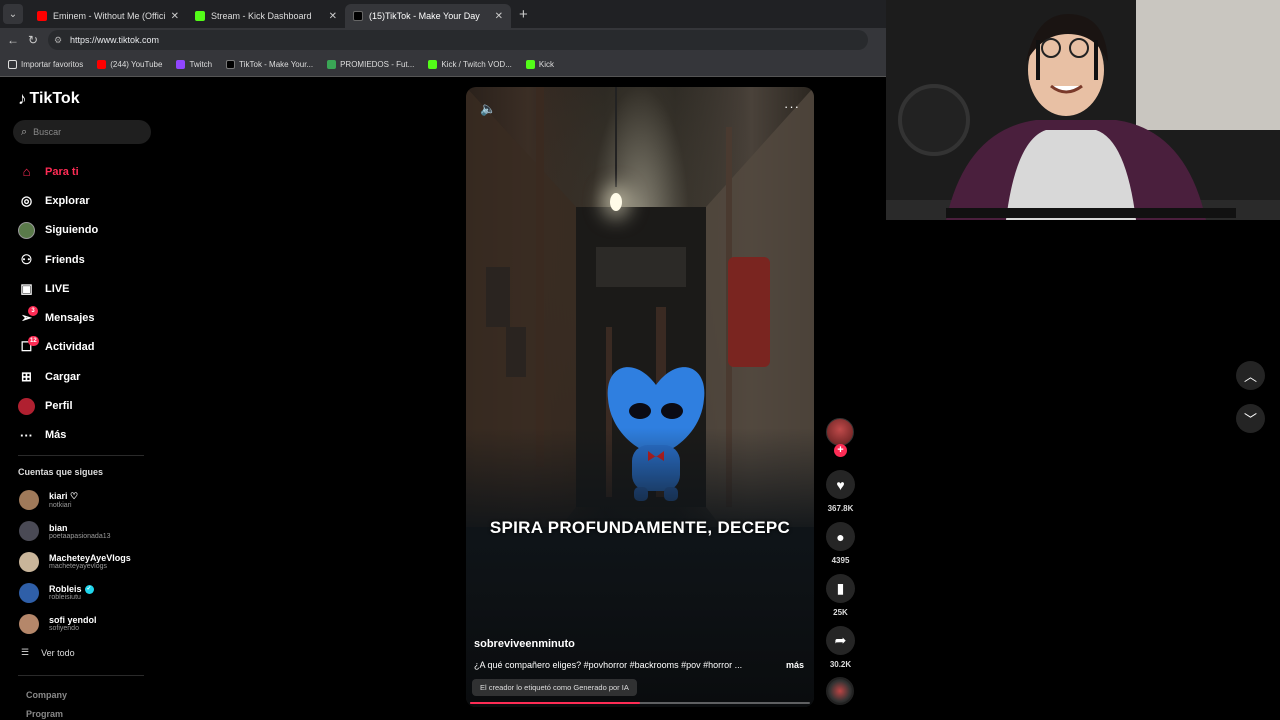  Describe the element at coordinates (840, 640) in the screenshot. I see `share-icon: ➦` at that location.